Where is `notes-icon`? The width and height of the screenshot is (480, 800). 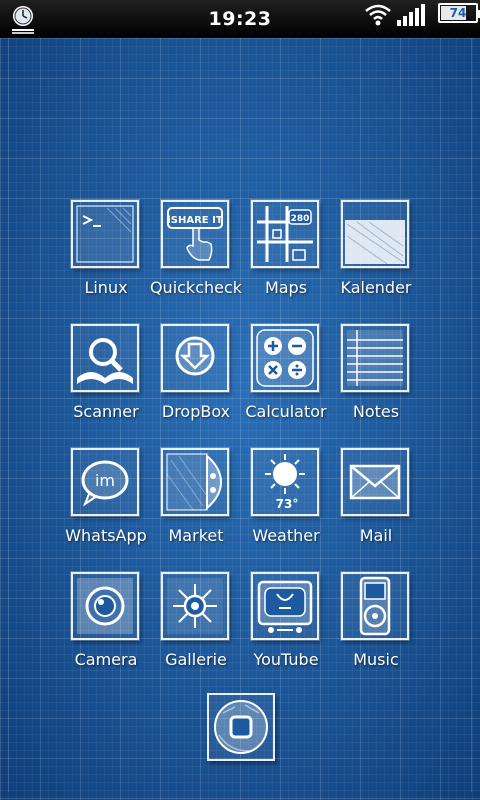
notes-icon is located at coordinates (375, 358).